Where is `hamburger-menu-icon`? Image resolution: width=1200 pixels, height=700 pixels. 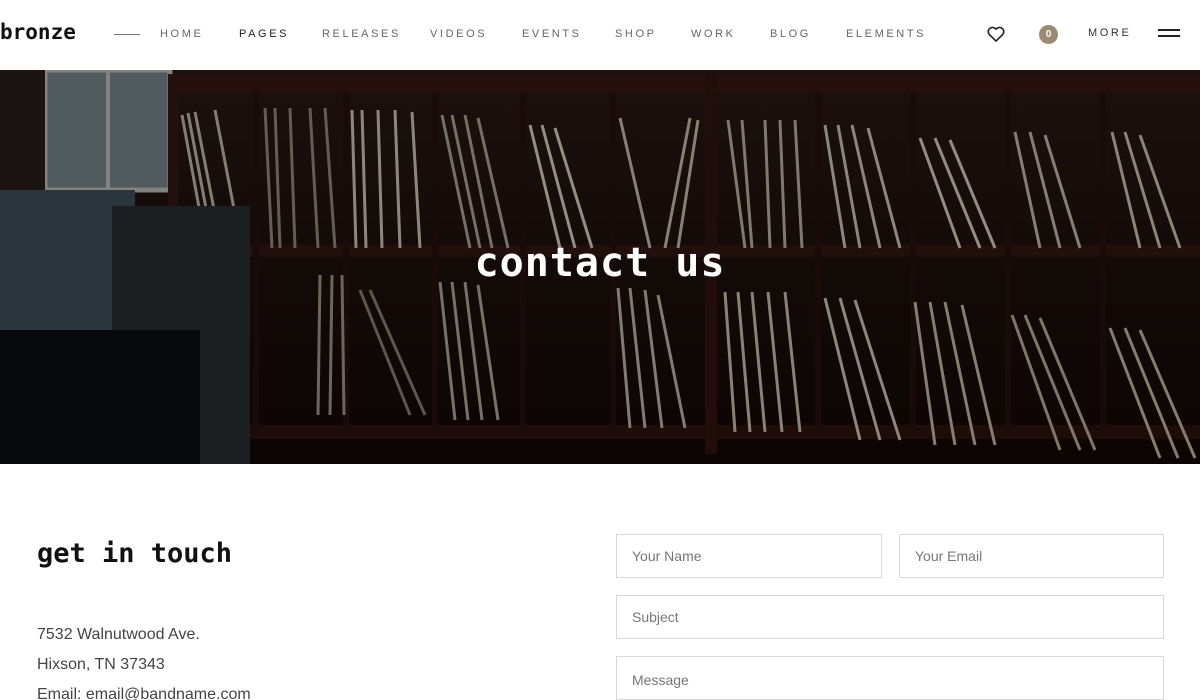
hamburger-menu-icon is located at coordinates (1169, 34).